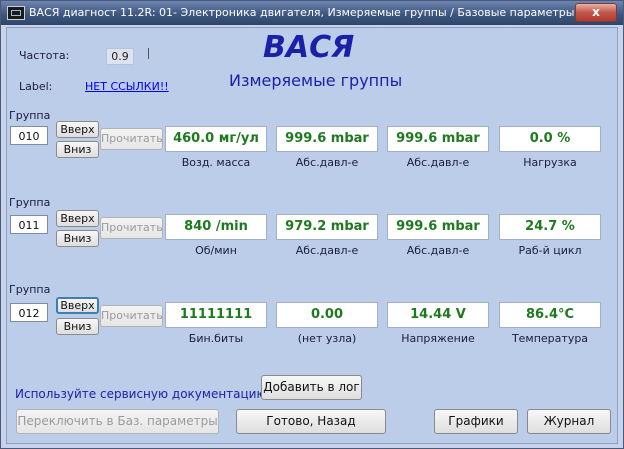 Image resolution: width=624 pixels, height=449 pixels. What do you see at coordinates (216, 227) in the screenshot?
I see `group-2-value-1: 840 /min` at bounding box center [216, 227].